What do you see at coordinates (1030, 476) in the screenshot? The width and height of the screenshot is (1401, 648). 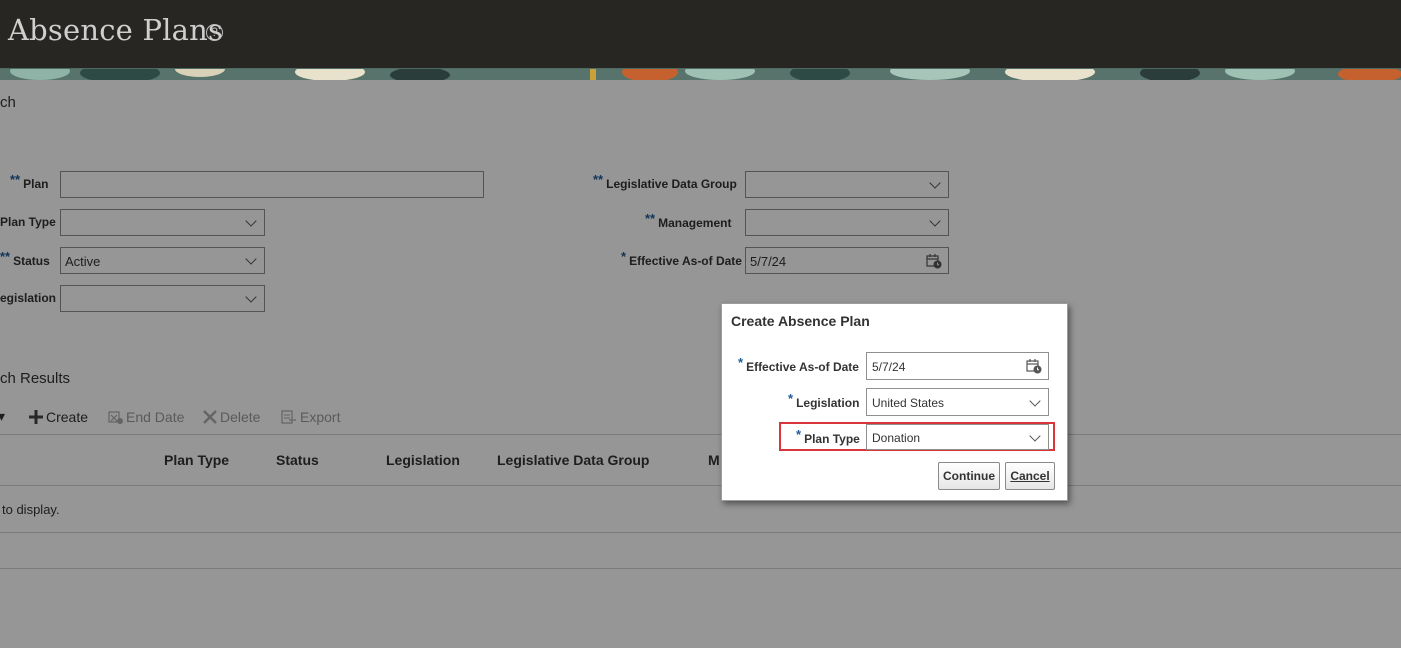 I see `cancel-button: Cancel` at bounding box center [1030, 476].